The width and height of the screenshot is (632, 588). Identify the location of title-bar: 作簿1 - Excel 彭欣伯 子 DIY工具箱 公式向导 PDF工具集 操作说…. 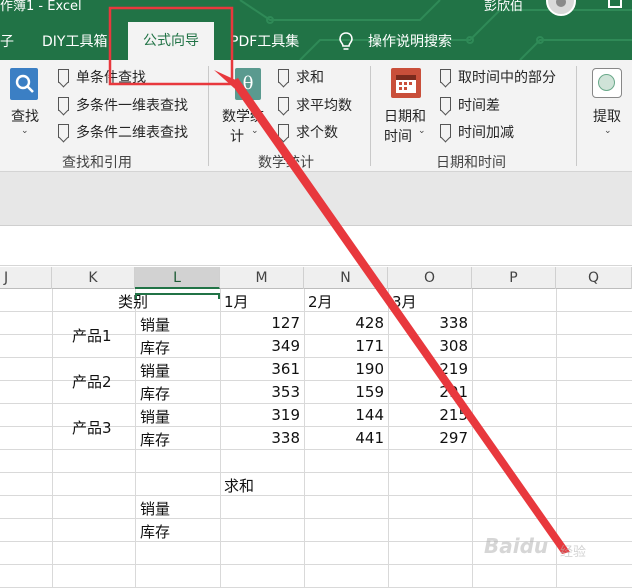
(316, 30).